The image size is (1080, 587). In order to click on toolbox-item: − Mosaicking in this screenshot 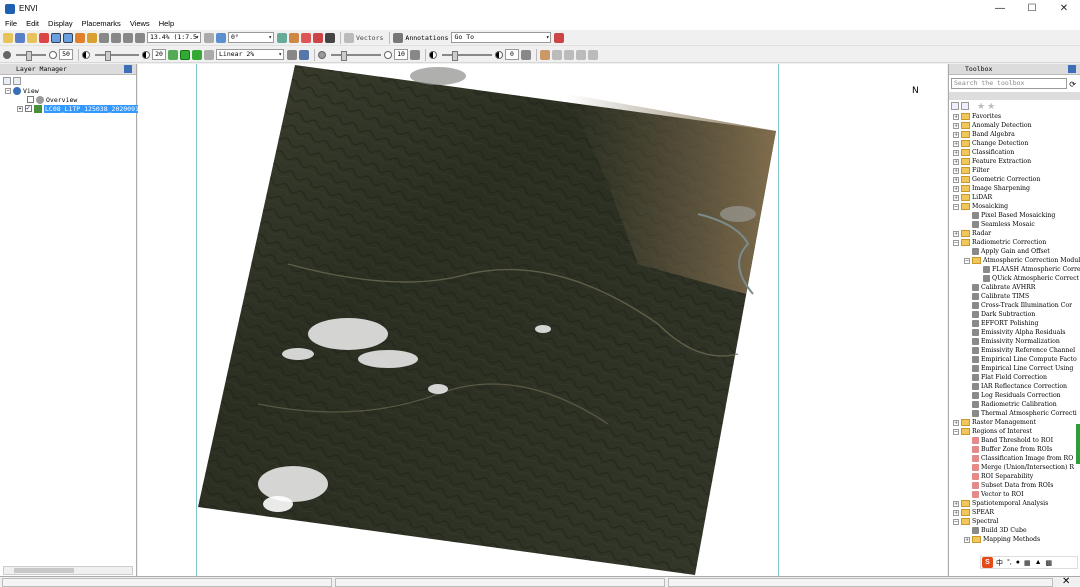, I will do `click(1014, 206)`.